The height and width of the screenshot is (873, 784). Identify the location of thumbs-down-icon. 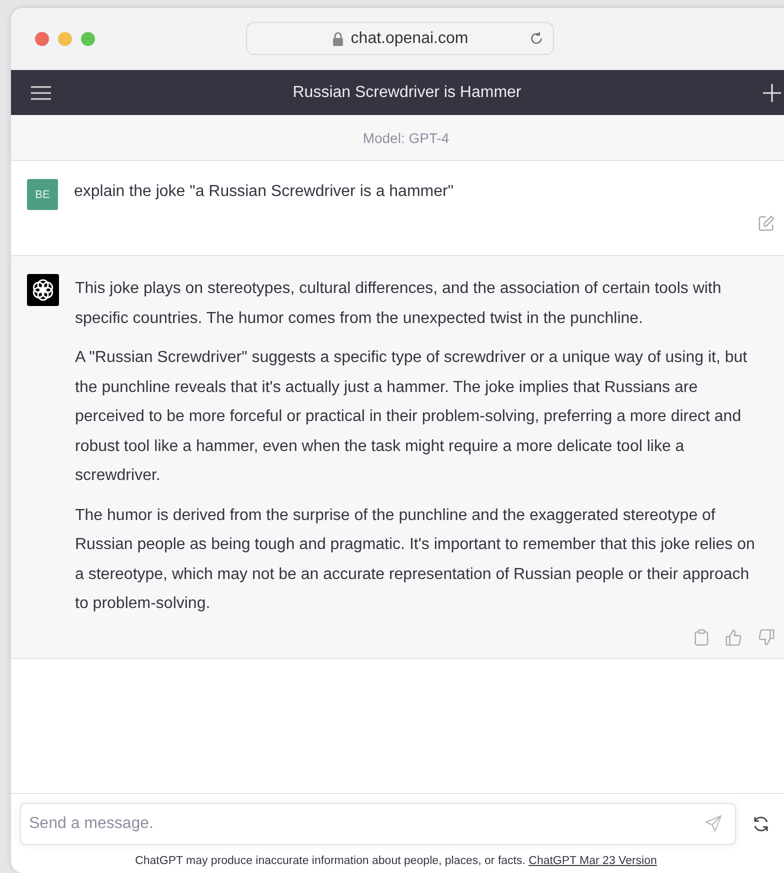
(766, 637).